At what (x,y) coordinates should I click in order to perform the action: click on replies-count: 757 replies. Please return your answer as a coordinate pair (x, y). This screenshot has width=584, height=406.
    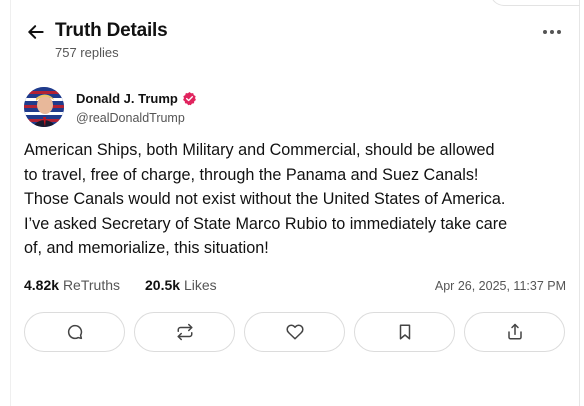
    Looking at the image, I should click on (87, 52).